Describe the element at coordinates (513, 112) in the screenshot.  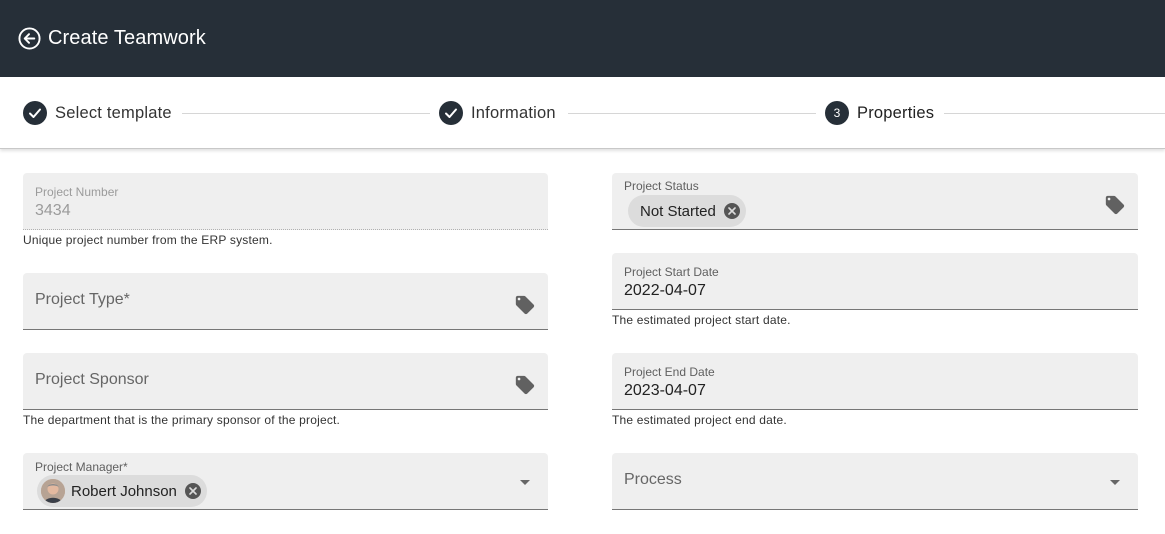
I see `step-label: Information` at that location.